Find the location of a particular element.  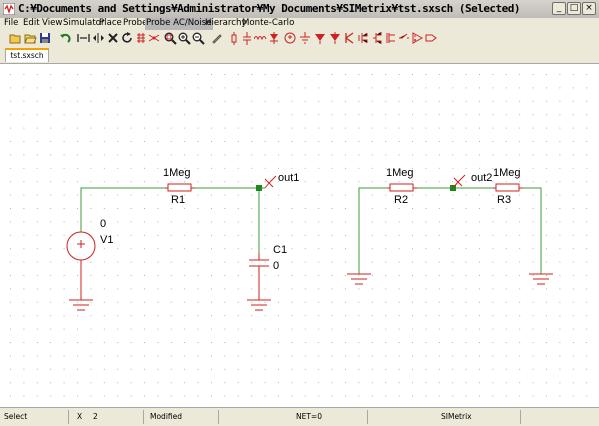

junction-icon is located at coordinates (154, 38).